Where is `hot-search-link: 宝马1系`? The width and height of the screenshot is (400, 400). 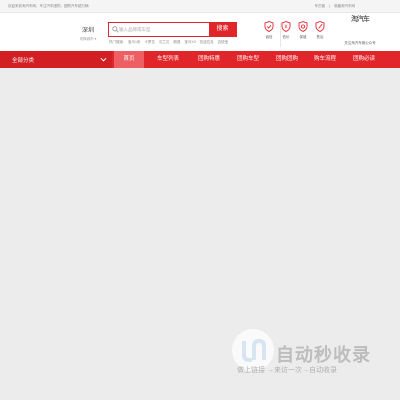
hot-search-link: 宝马1系 is located at coordinates (134, 42).